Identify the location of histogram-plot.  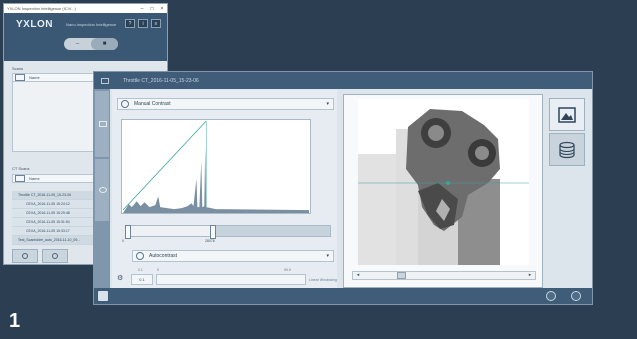
(216, 166).